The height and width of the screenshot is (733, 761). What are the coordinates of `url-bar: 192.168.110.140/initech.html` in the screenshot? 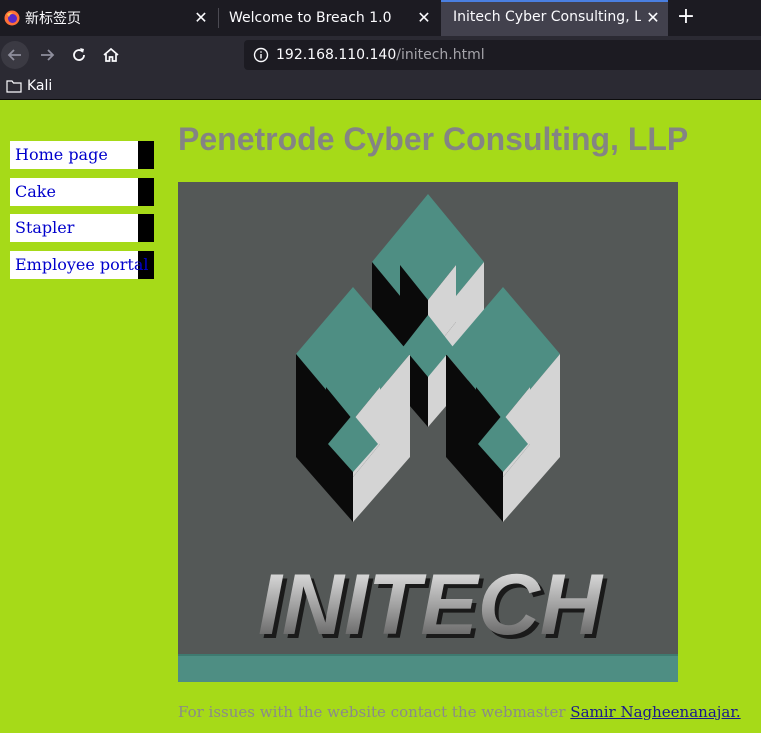 It's located at (502, 55).